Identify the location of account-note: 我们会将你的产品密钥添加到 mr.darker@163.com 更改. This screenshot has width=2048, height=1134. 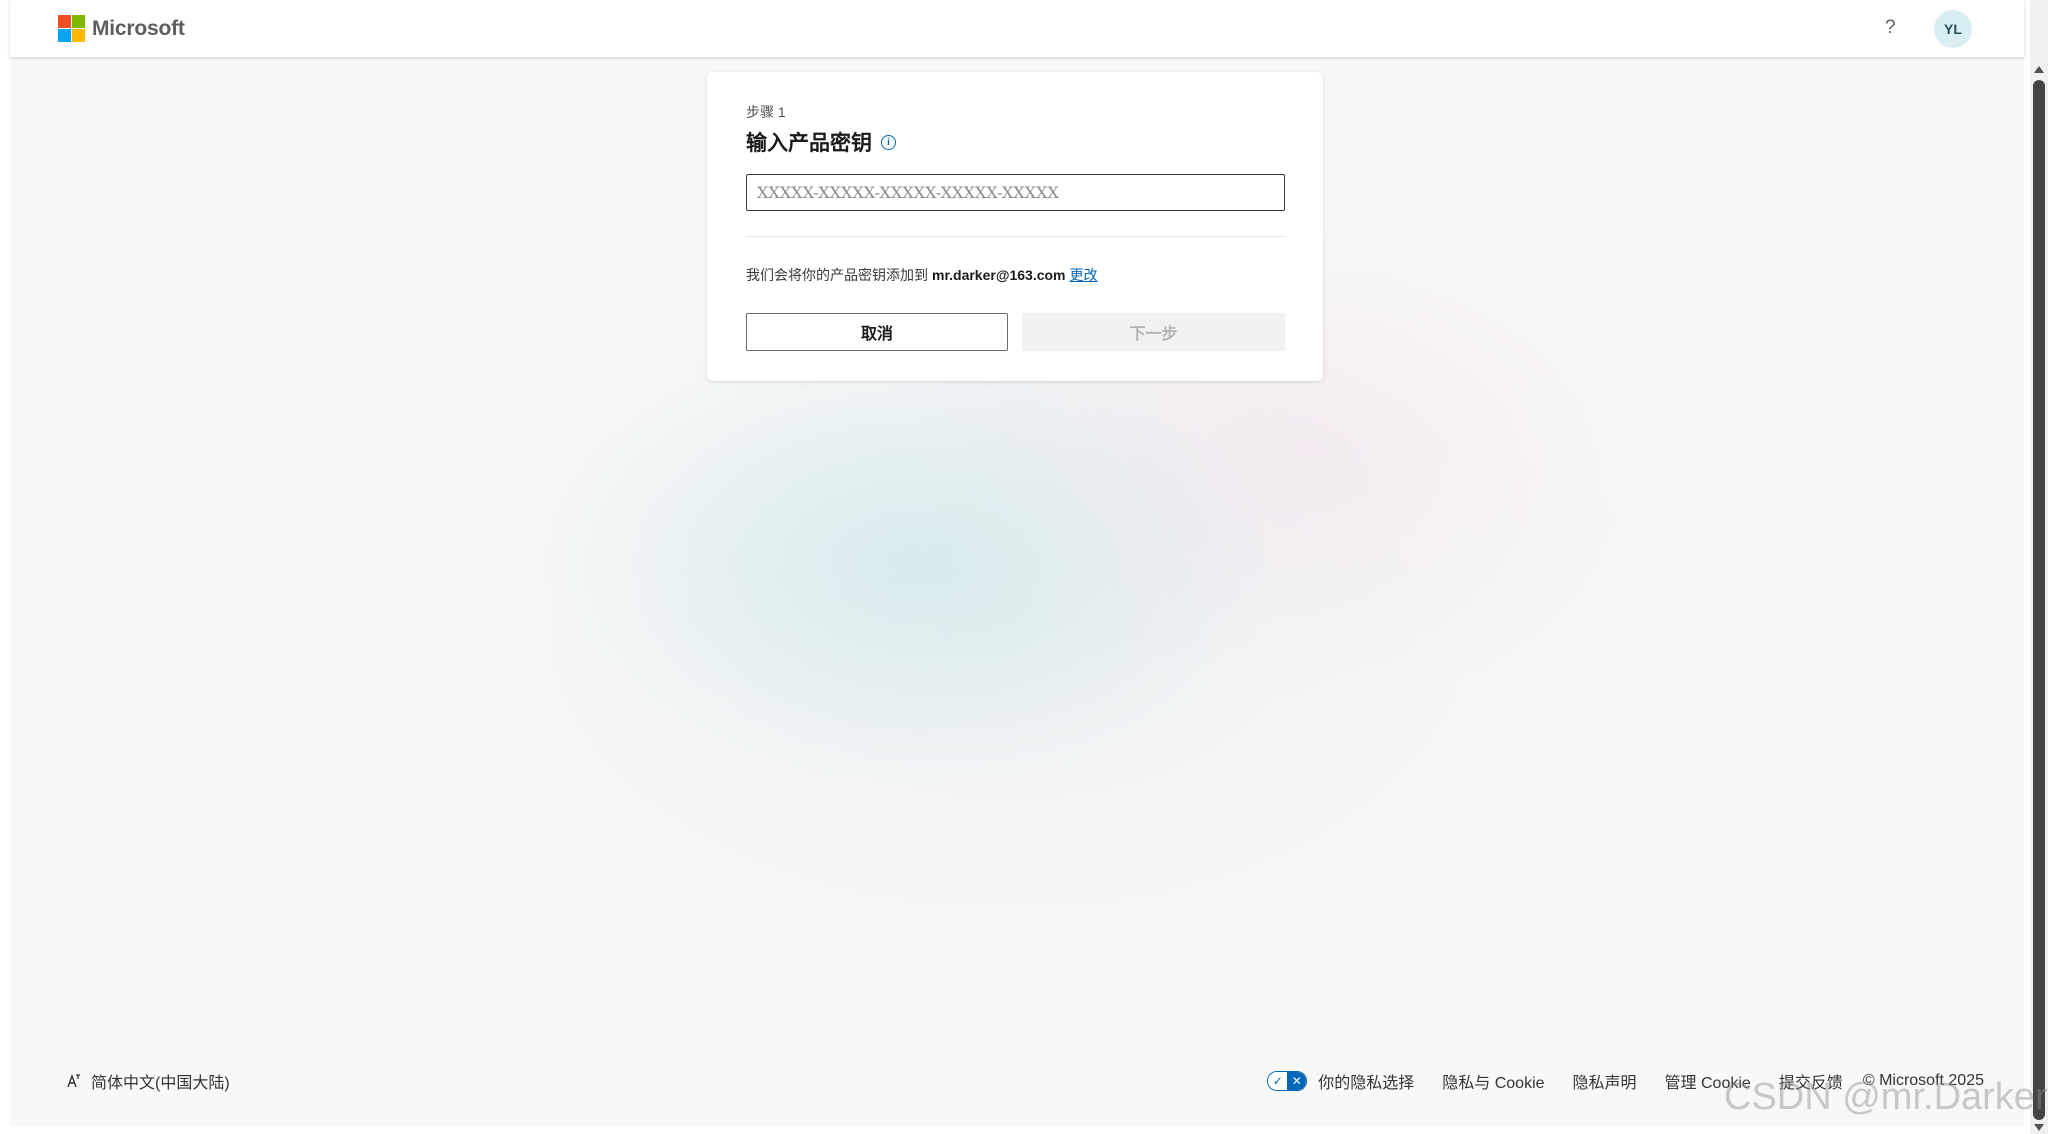
(922, 275).